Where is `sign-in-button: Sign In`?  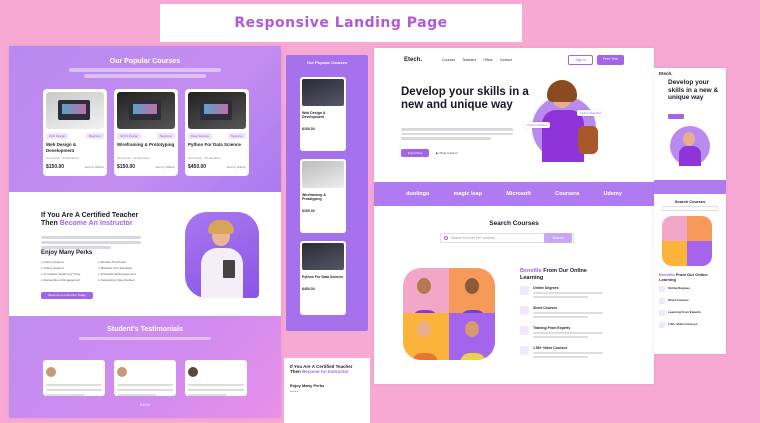 sign-in-button: Sign In is located at coordinates (581, 60).